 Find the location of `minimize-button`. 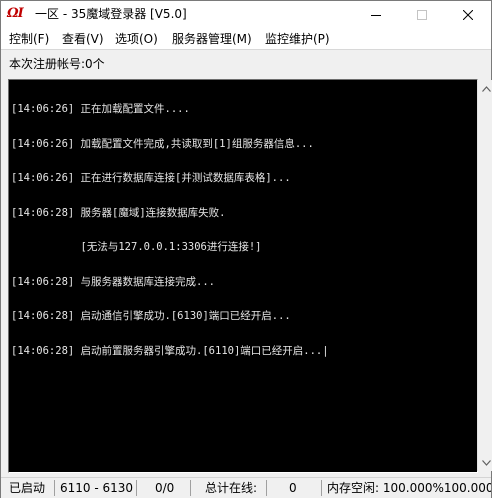

minimize-button is located at coordinates (376, 15).